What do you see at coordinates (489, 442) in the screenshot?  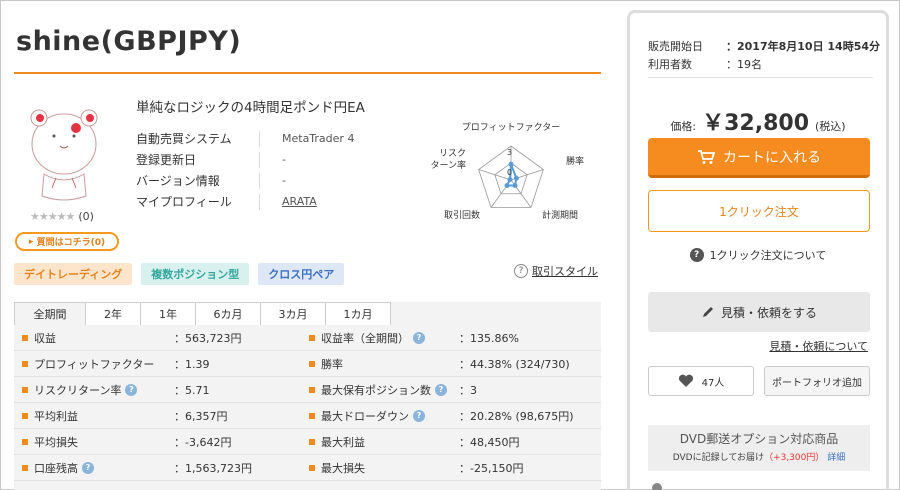 I see `stat-value: ：48,450円` at bounding box center [489, 442].